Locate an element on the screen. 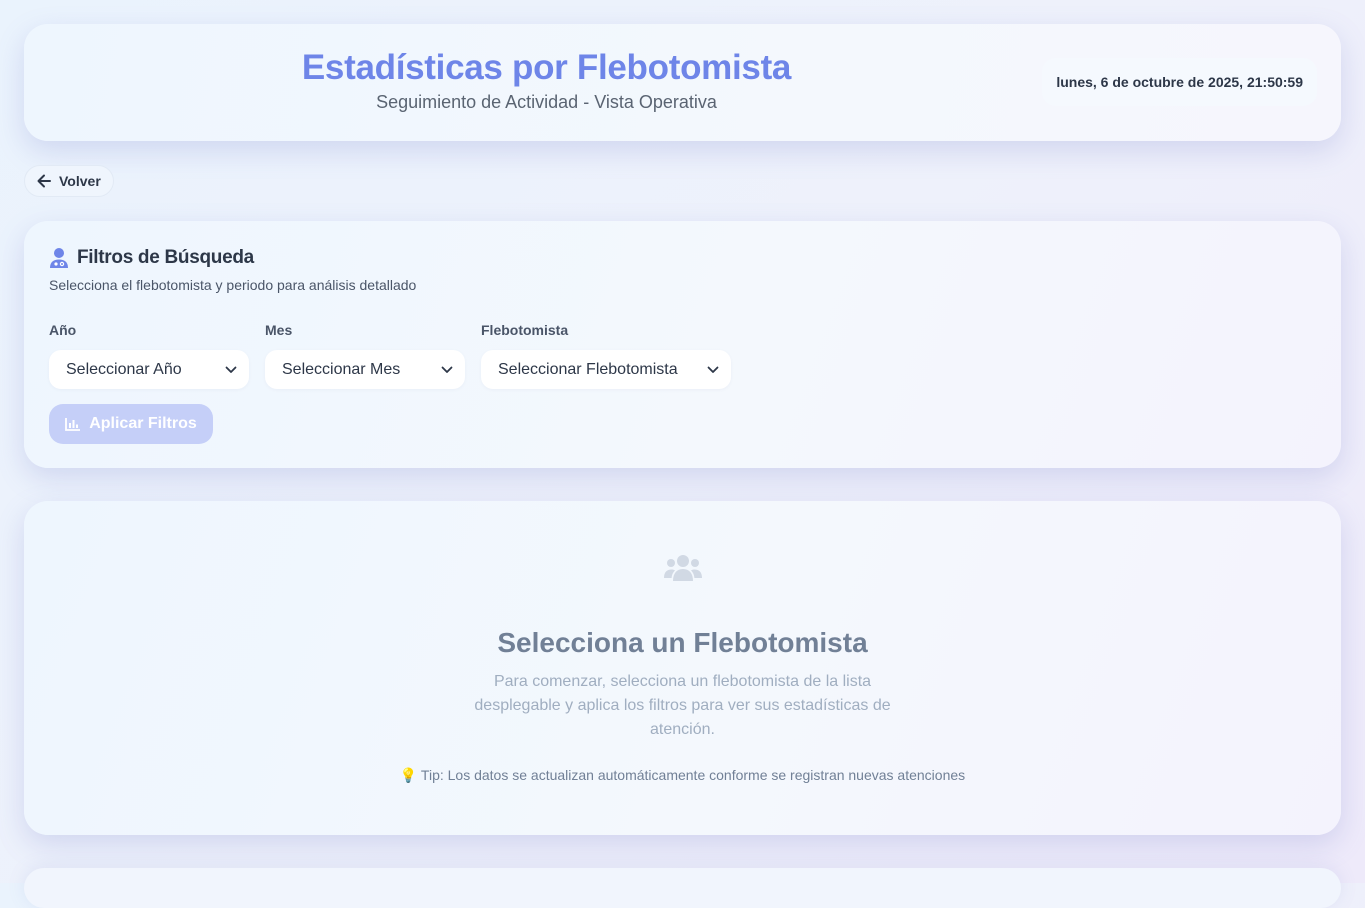  datetime-badge: lunes, 6 de octubre de 2025, 21:50:59 is located at coordinates (1179, 82).